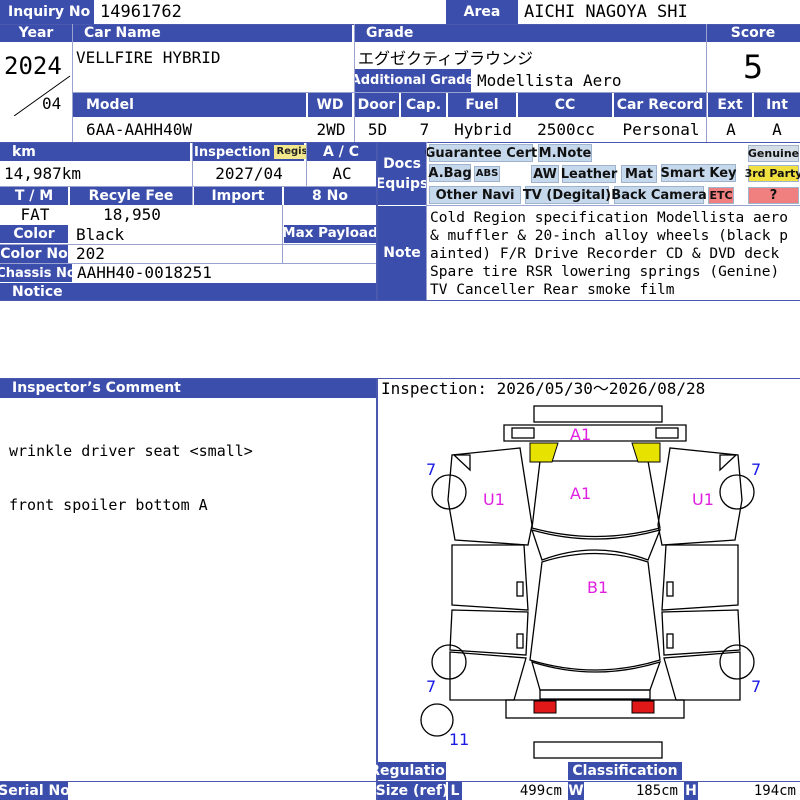 This screenshot has width=800, height=800. I want to click on chassis-no-label: Chassis No, so click(38, 273).